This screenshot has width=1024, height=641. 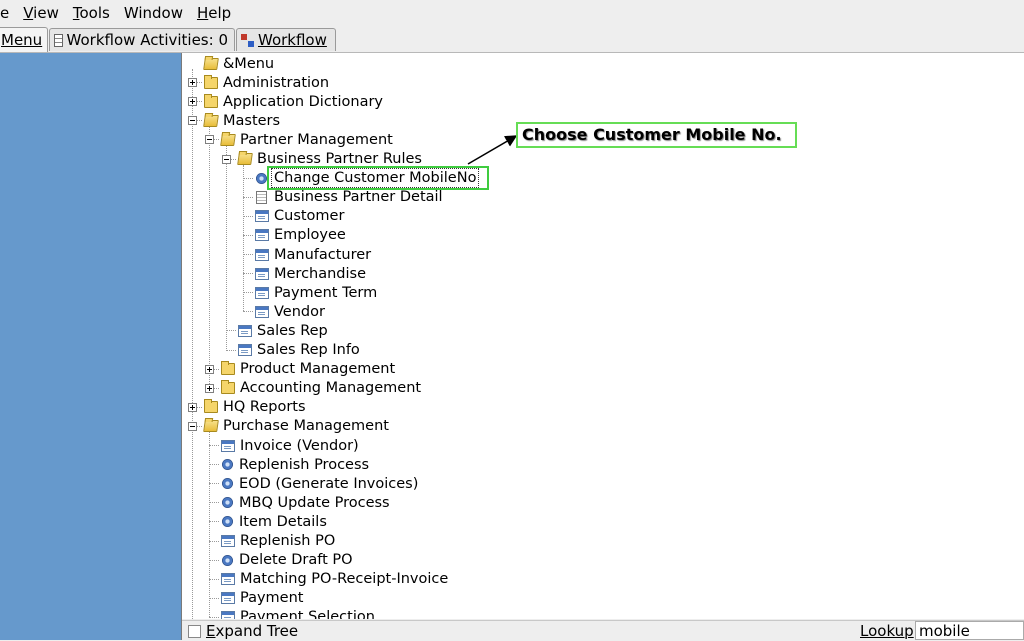 I want to click on tab-strip: Menu Workflow Activities: 0 Workflow, so click(x=512, y=39).